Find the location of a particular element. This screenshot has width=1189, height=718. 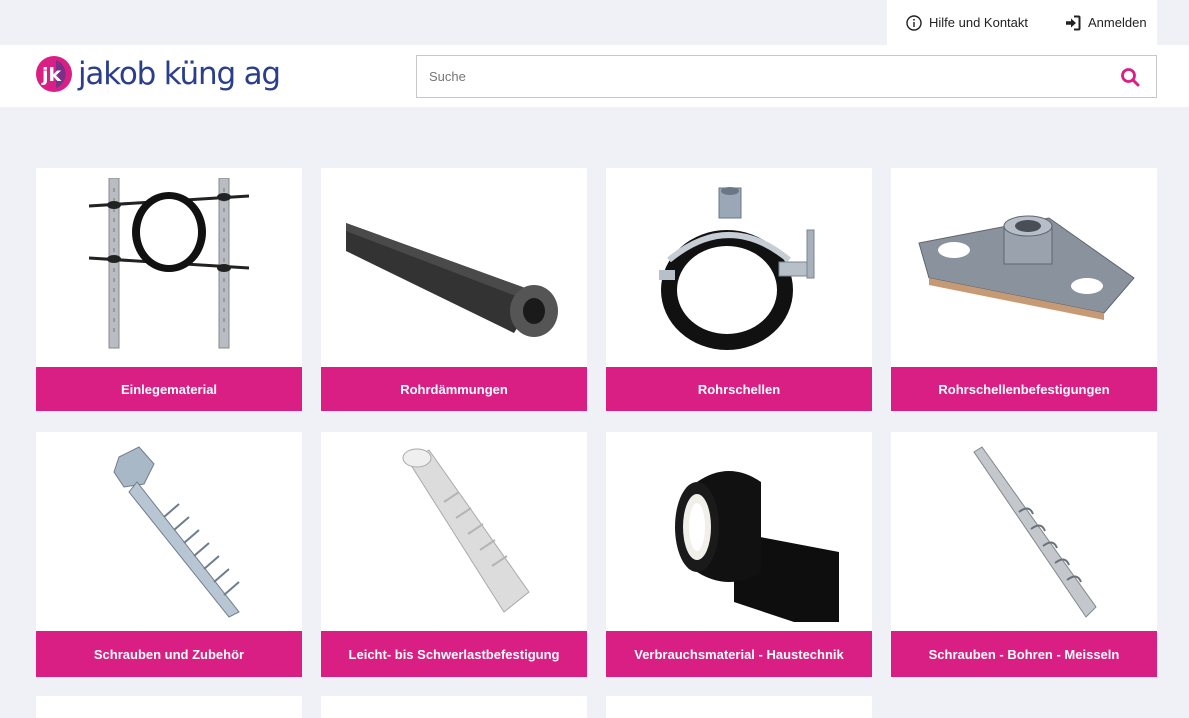

utility-bar: Hilfe und Kontakt Anmelden is located at coordinates (1022, 22).